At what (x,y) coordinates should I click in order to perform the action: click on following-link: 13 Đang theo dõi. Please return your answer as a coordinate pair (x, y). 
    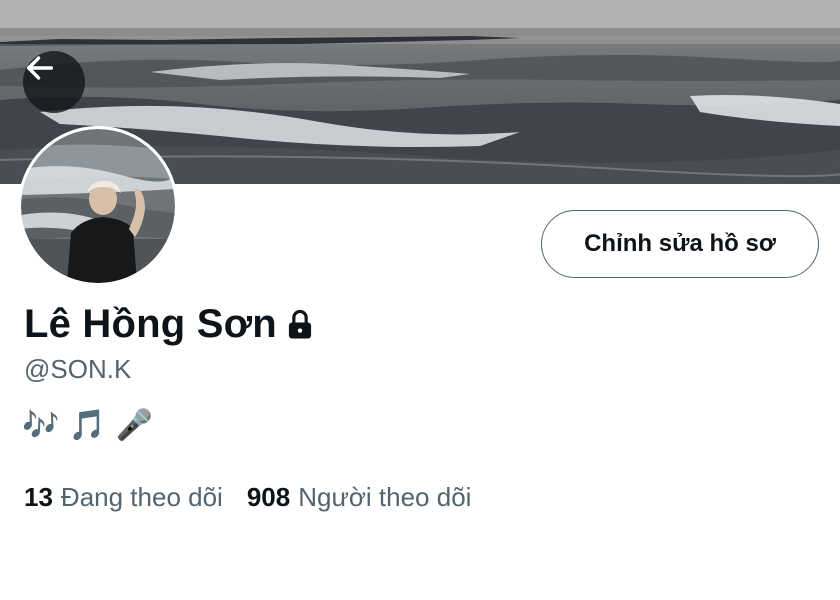
    Looking at the image, I should click on (123, 497).